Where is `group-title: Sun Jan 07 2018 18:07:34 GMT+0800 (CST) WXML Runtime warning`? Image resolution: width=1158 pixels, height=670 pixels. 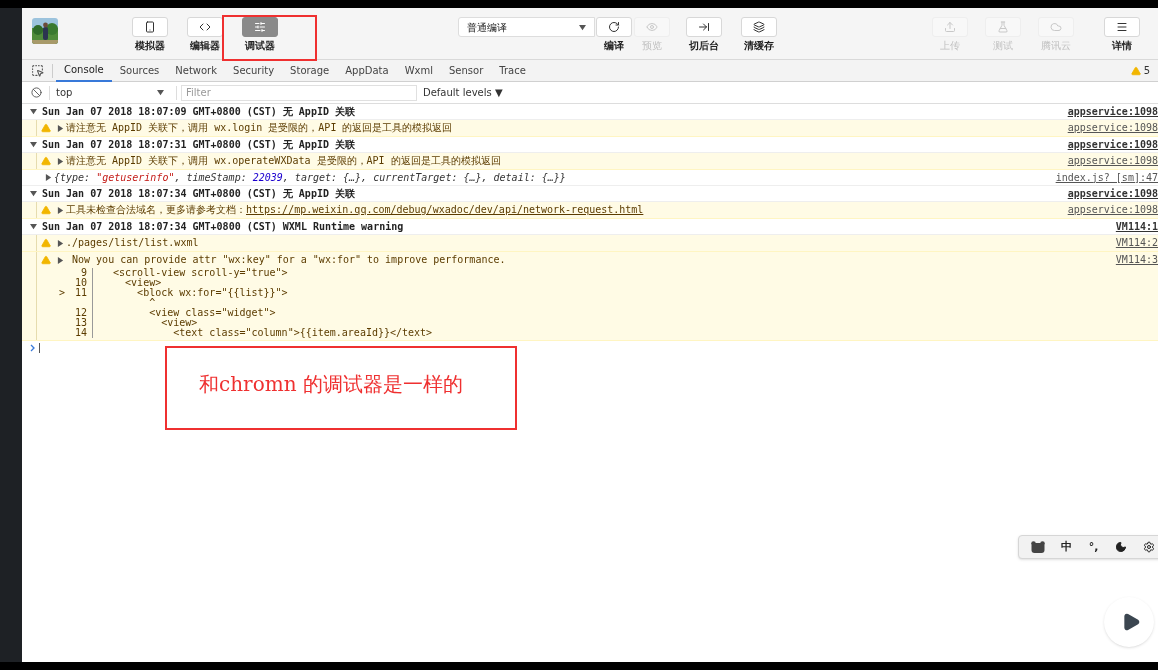 group-title: Sun Jan 07 2018 18:07:34 GMT+0800 (CST) WXML Runtime warning is located at coordinates (223, 226).